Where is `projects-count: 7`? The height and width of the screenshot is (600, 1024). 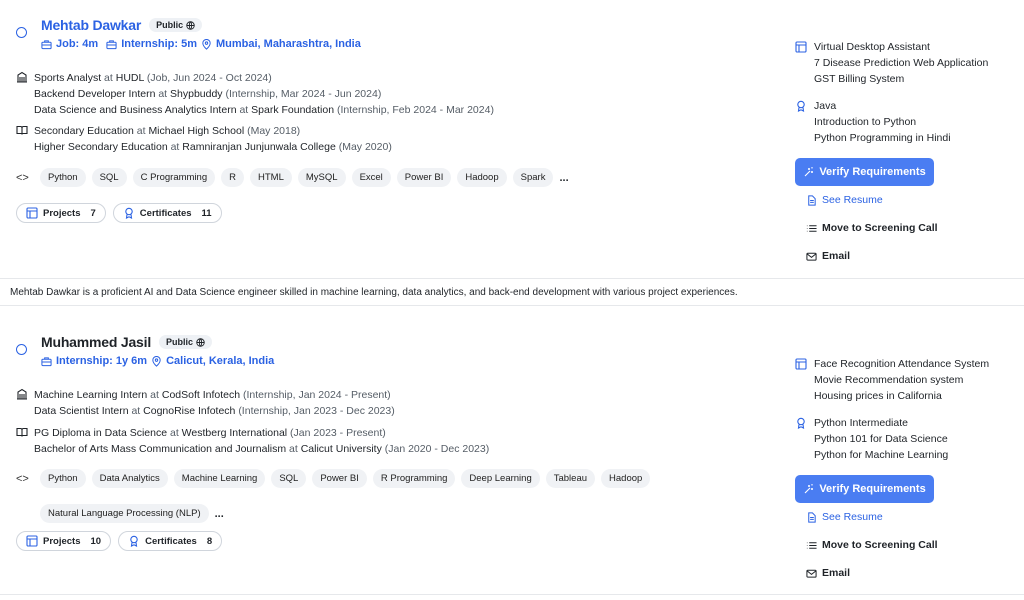 projects-count: 7 is located at coordinates (93, 213).